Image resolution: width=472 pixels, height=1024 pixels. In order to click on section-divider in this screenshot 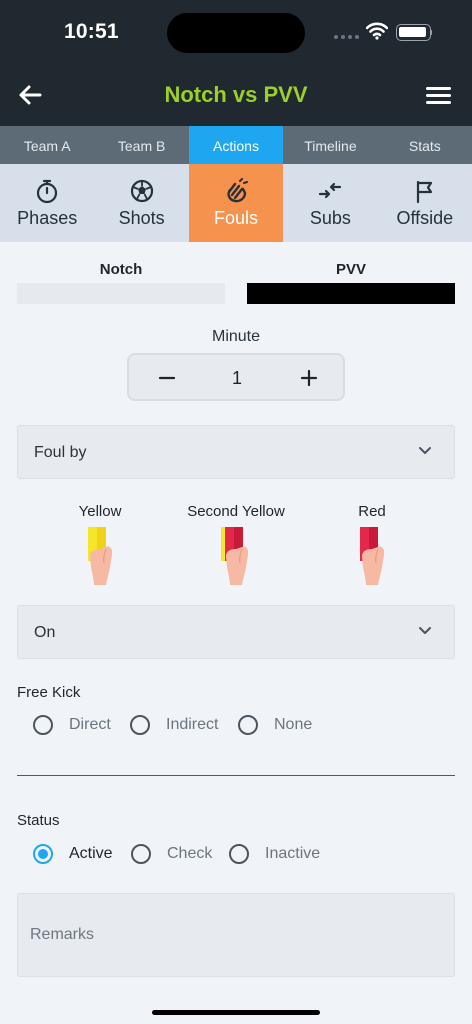, I will do `click(236, 775)`.